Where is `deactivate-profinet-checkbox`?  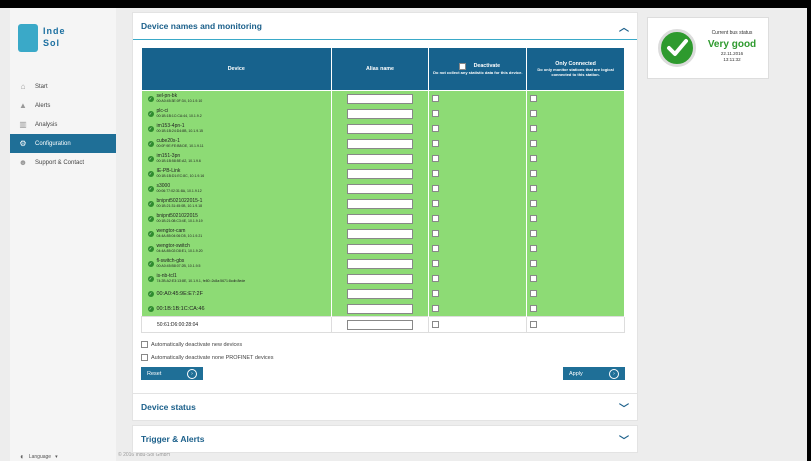
deactivate-profinet-checkbox is located at coordinates (144, 357).